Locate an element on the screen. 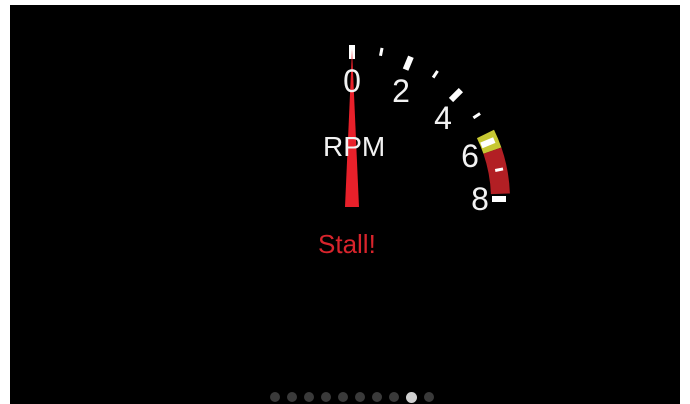  status-message: Stall! is located at coordinates (347, 244).